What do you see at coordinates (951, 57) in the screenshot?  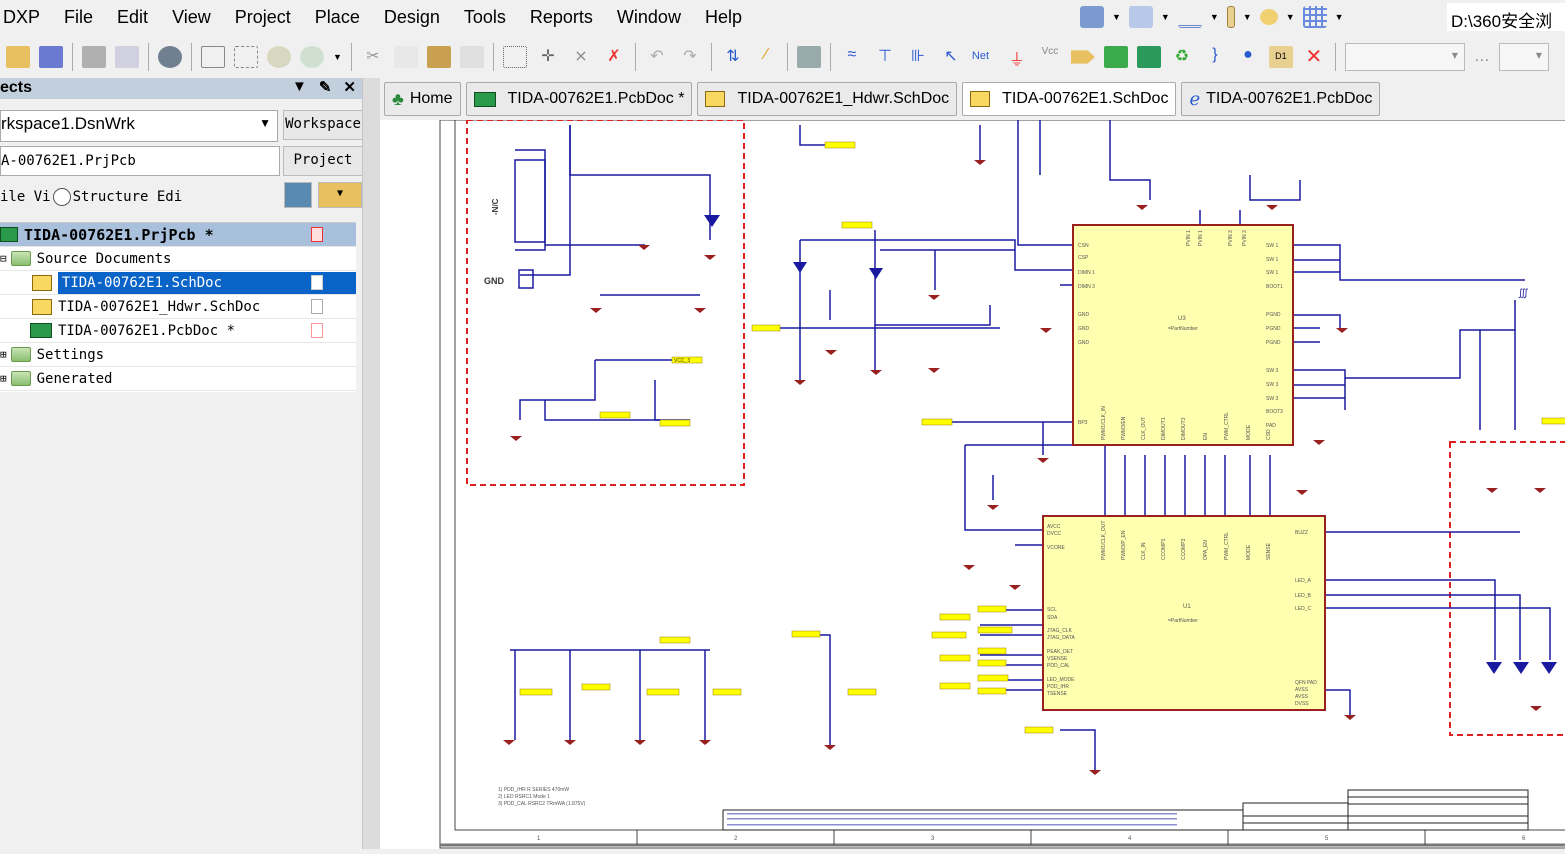 I see `bus-entry-icon: ↖` at bounding box center [951, 57].